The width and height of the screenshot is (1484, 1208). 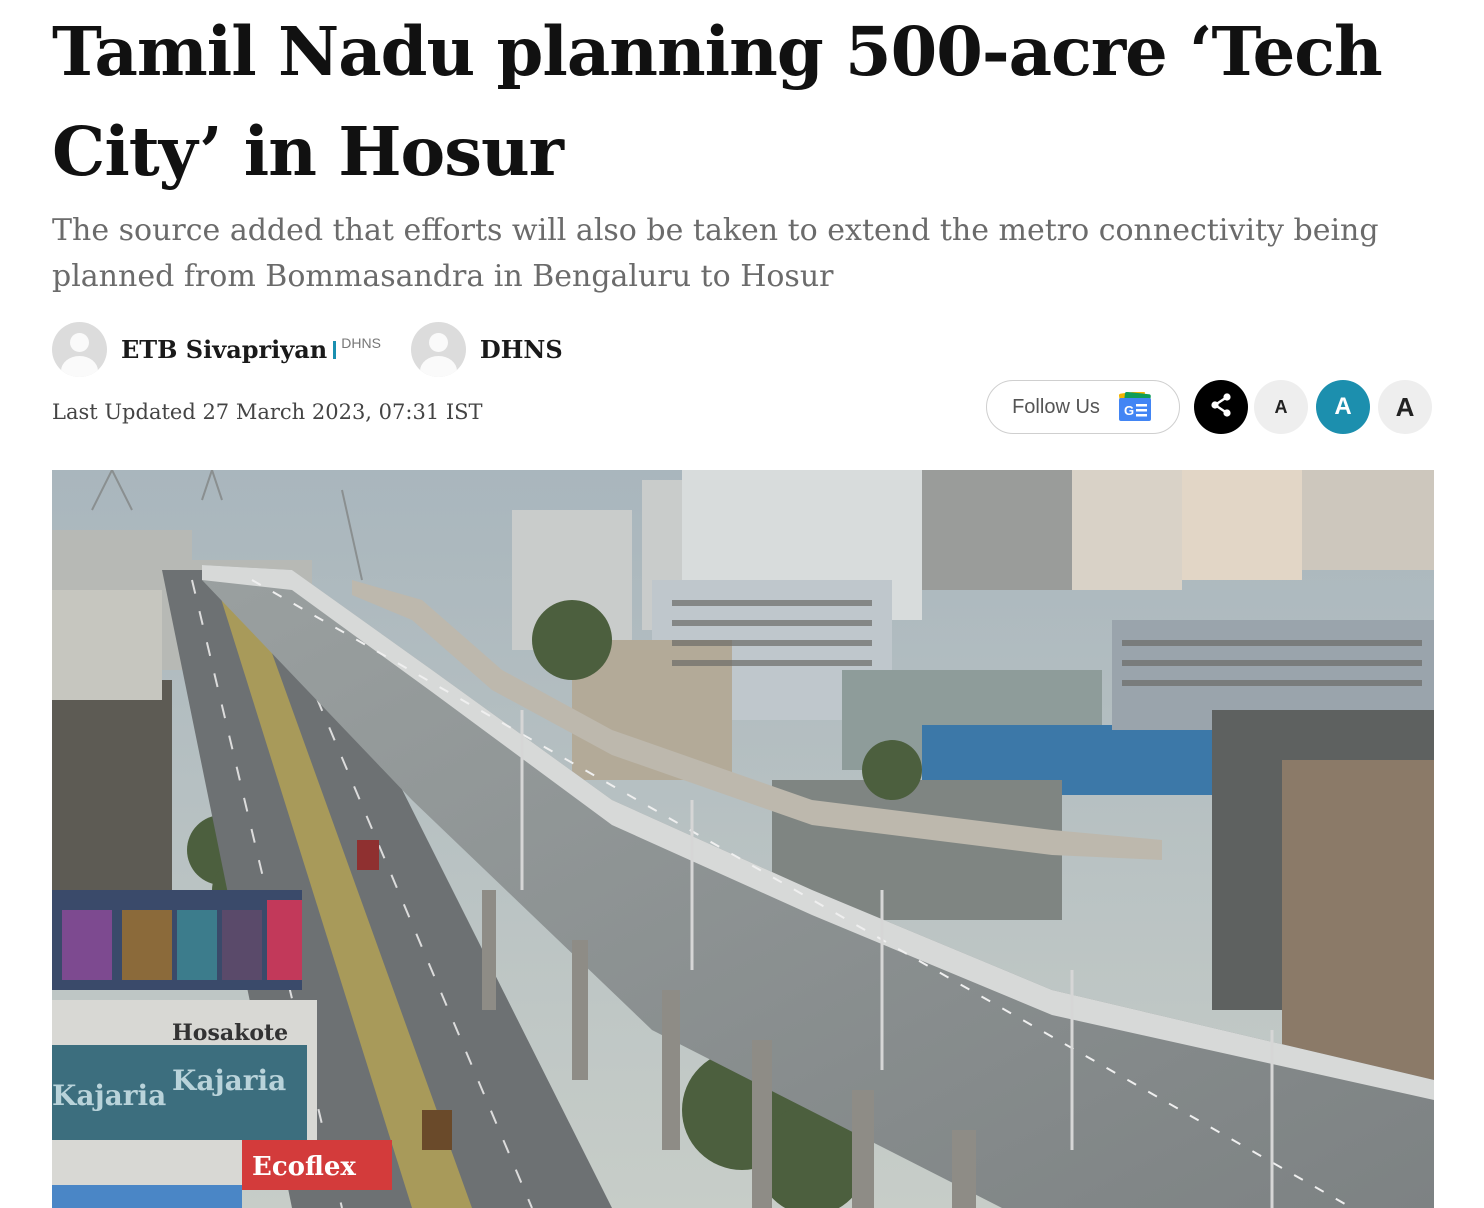 I want to click on share-button, so click(x=1221, y=407).